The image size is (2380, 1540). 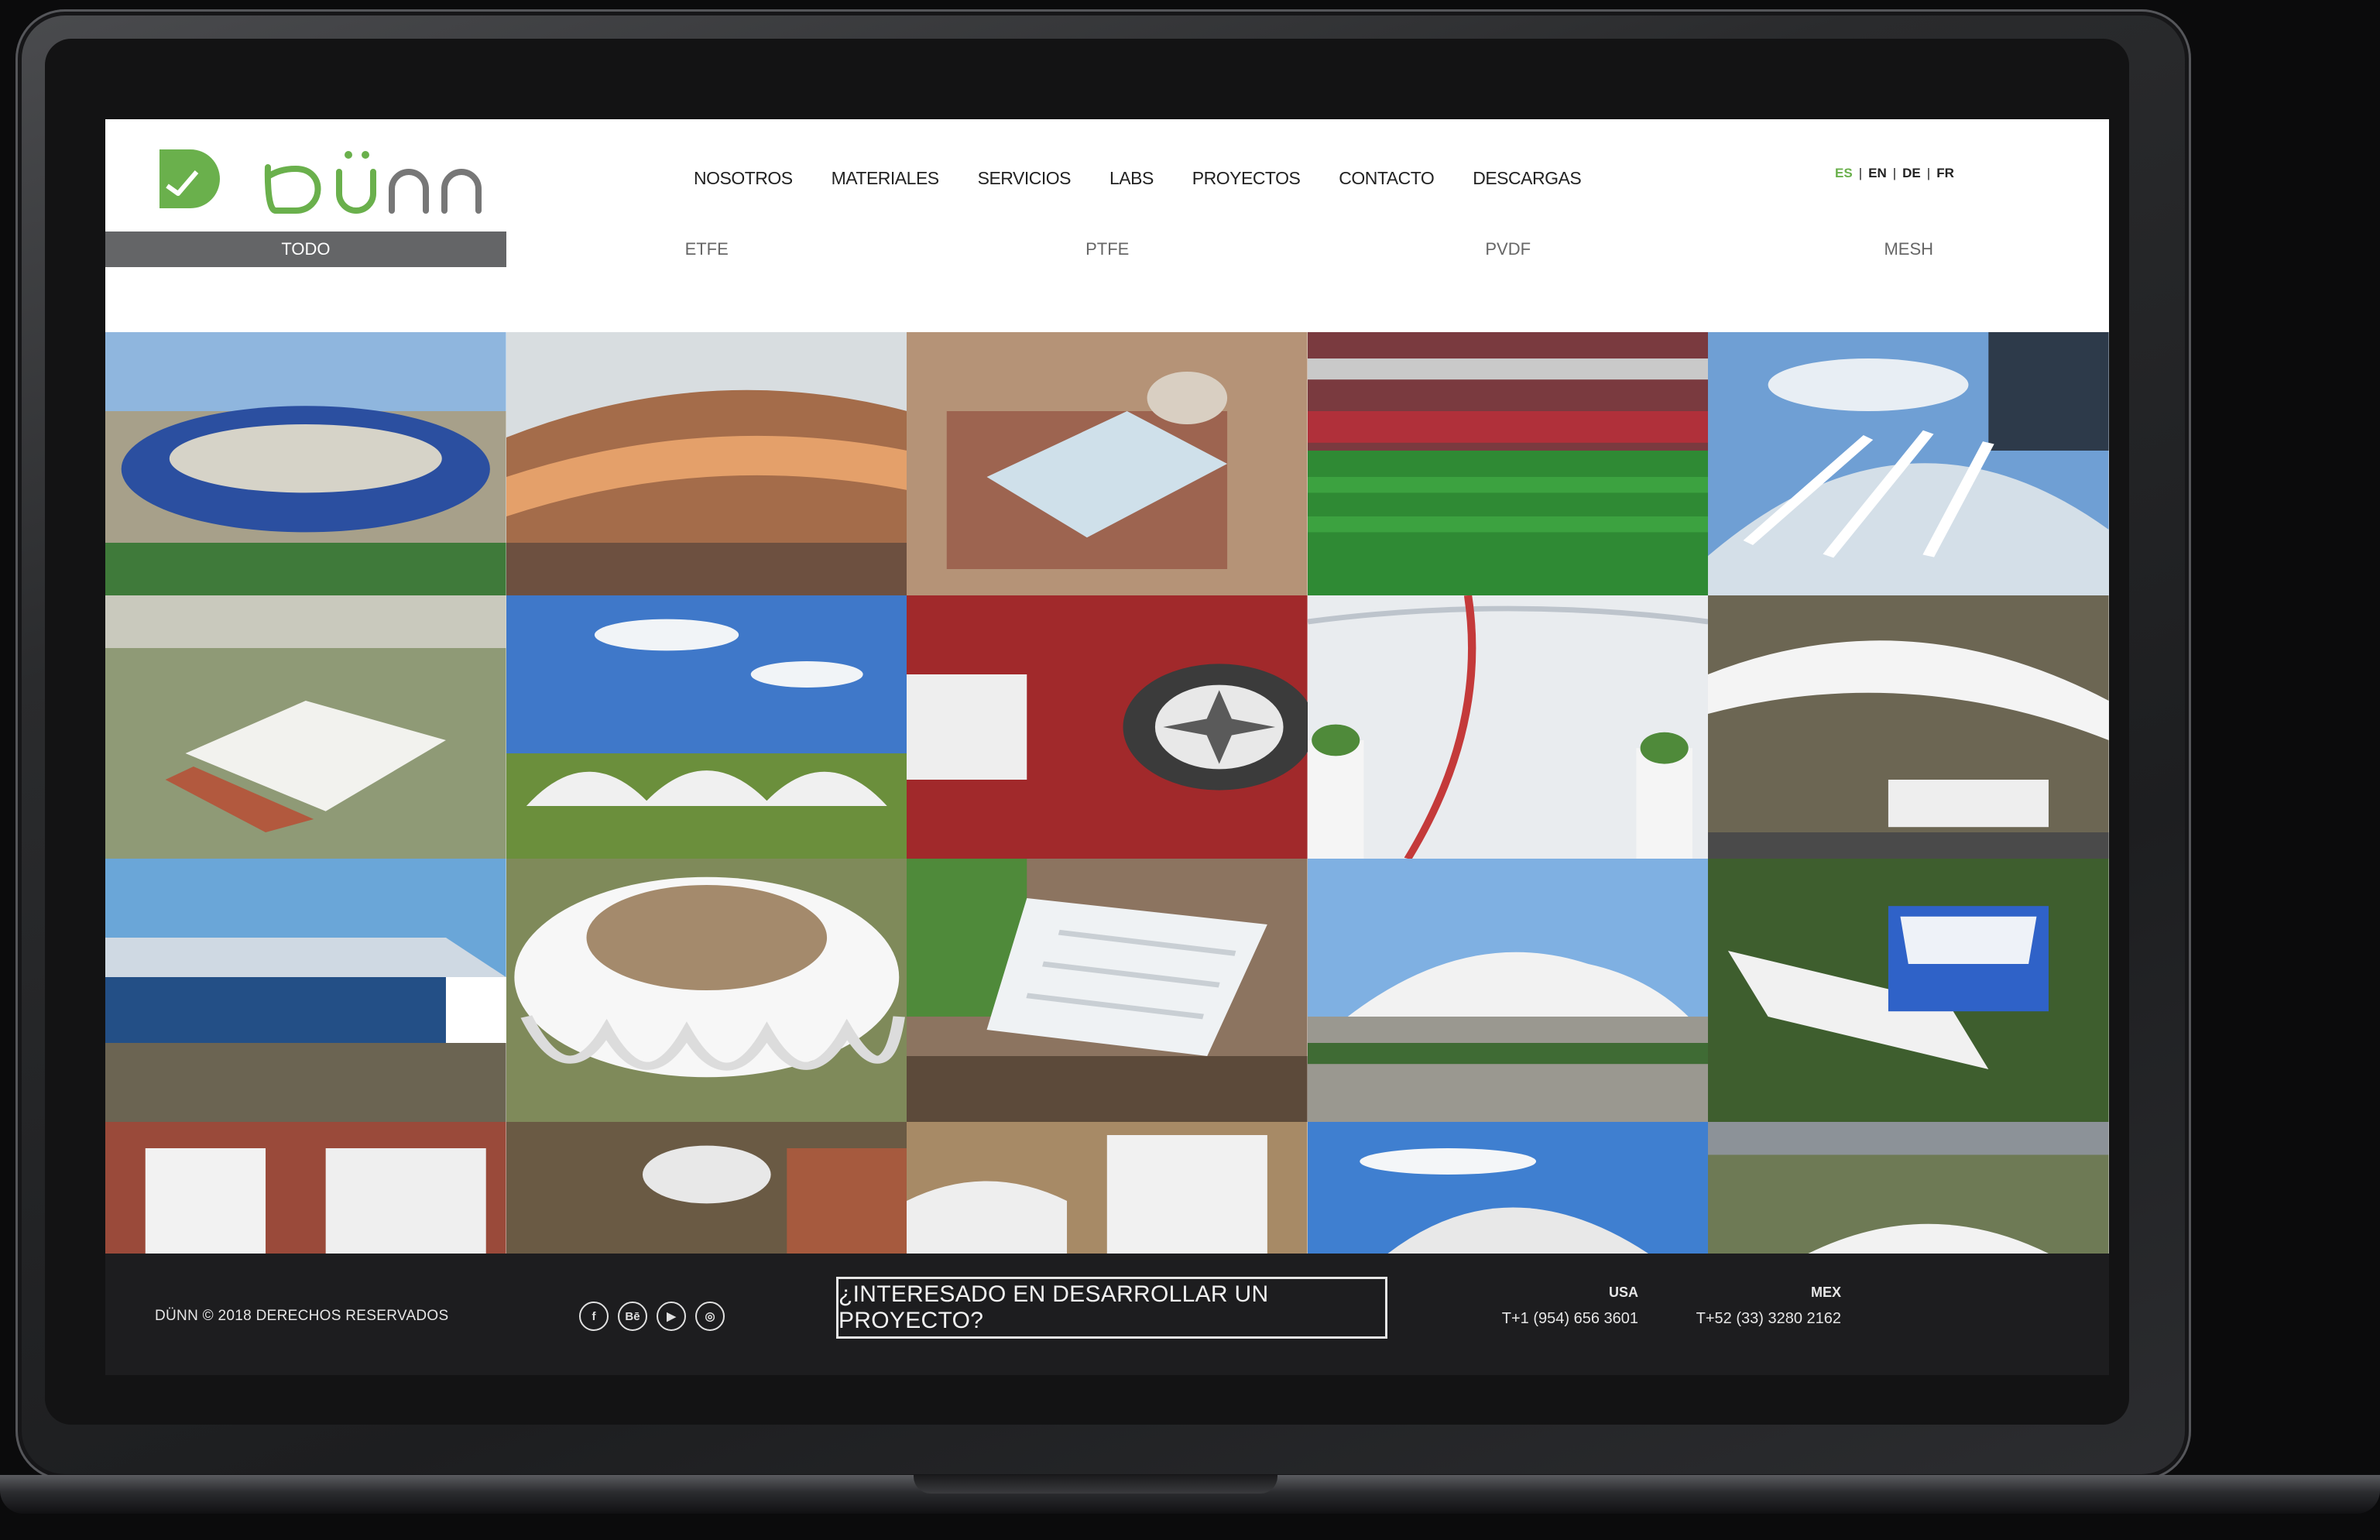 What do you see at coordinates (706, 249) in the screenshot?
I see `filter-etfe: ETFE` at bounding box center [706, 249].